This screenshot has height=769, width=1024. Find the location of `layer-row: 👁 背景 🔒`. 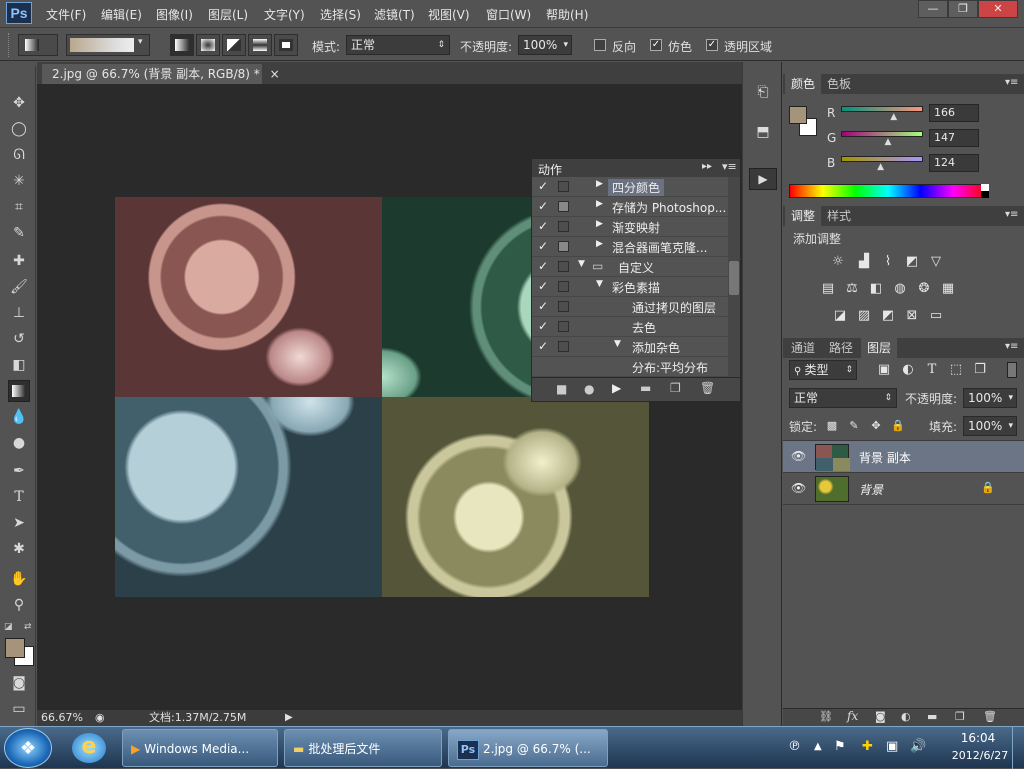

layer-row: 👁 背景 🔒 is located at coordinates (903, 489).